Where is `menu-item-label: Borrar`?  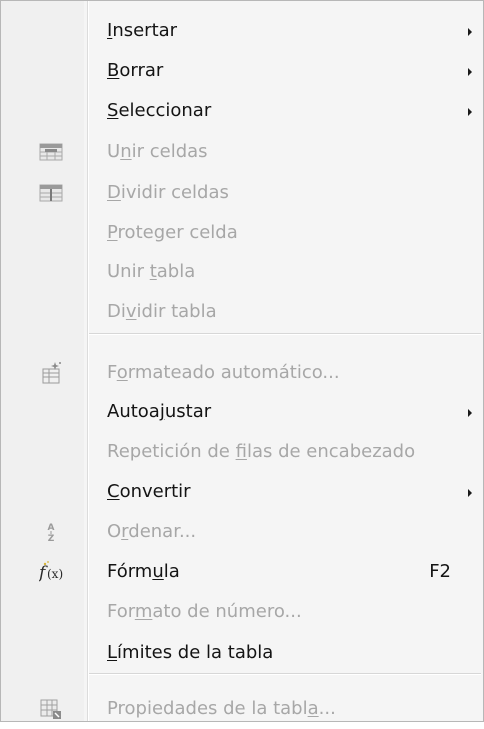 menu-item-label: Borrar is located at coordinates (135, 70).